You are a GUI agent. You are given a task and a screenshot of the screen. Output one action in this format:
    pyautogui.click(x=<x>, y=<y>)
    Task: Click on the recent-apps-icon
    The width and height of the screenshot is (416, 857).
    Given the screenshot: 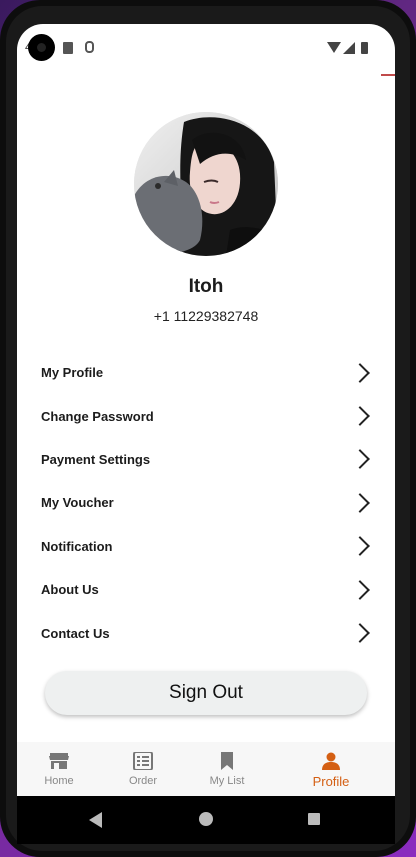 What is the action you would take?
    pyautogui.click(x=314, y=819)
    